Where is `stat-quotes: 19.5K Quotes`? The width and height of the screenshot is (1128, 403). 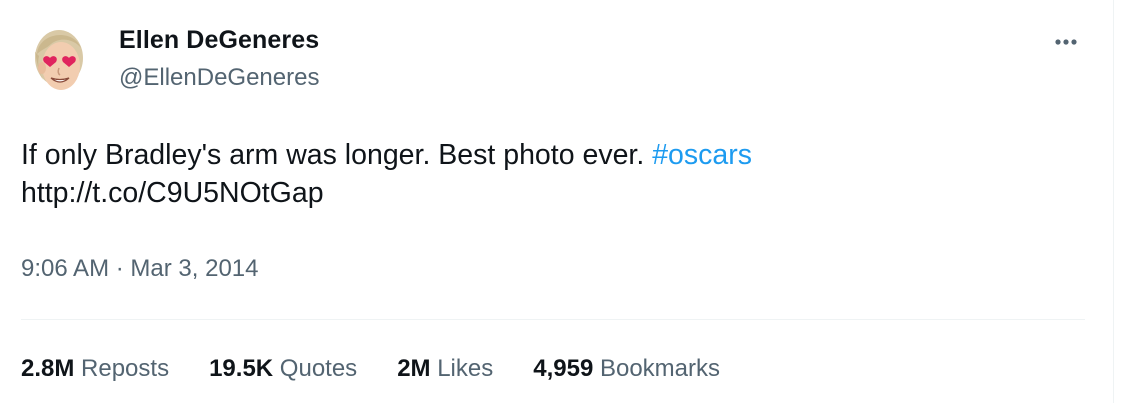
stat-quotes: 19.5K Quotes is located at coordinates (283, 369).